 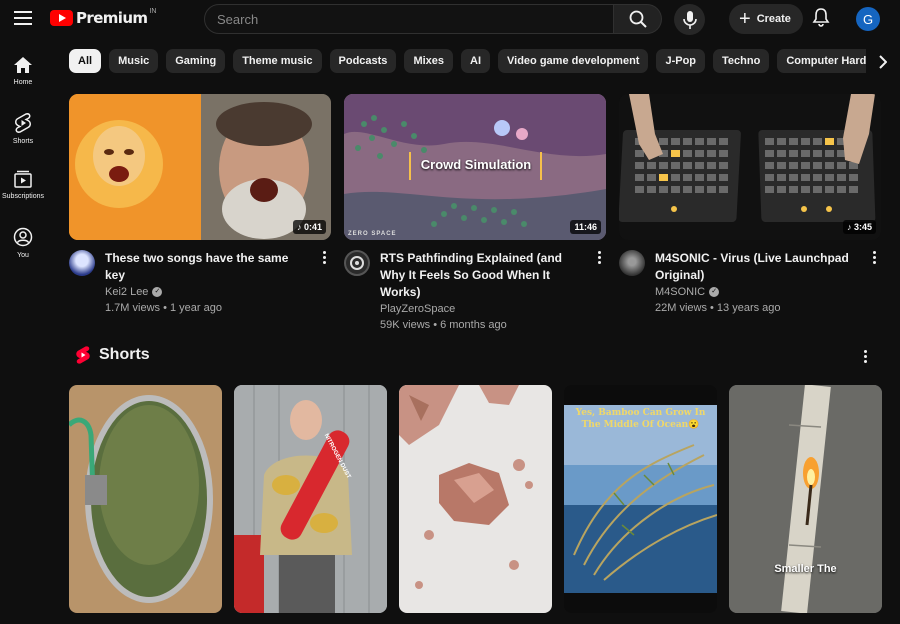 I want to click on subscriptions-icon, so click(x=23, y=179).